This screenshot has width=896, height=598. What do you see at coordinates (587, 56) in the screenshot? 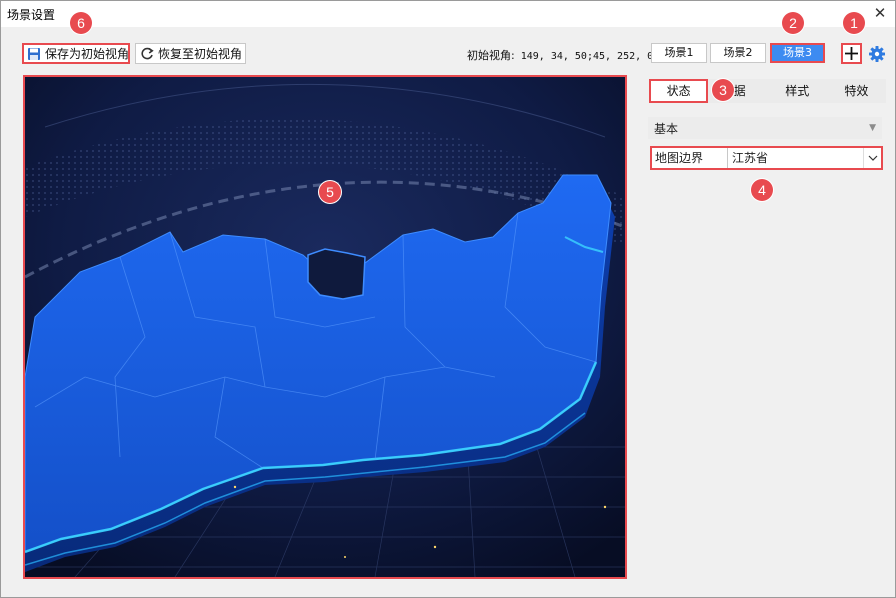
I see `initial-view-value: 149, 34, 50;45, 252, 0` at bounding box center [587, 56].